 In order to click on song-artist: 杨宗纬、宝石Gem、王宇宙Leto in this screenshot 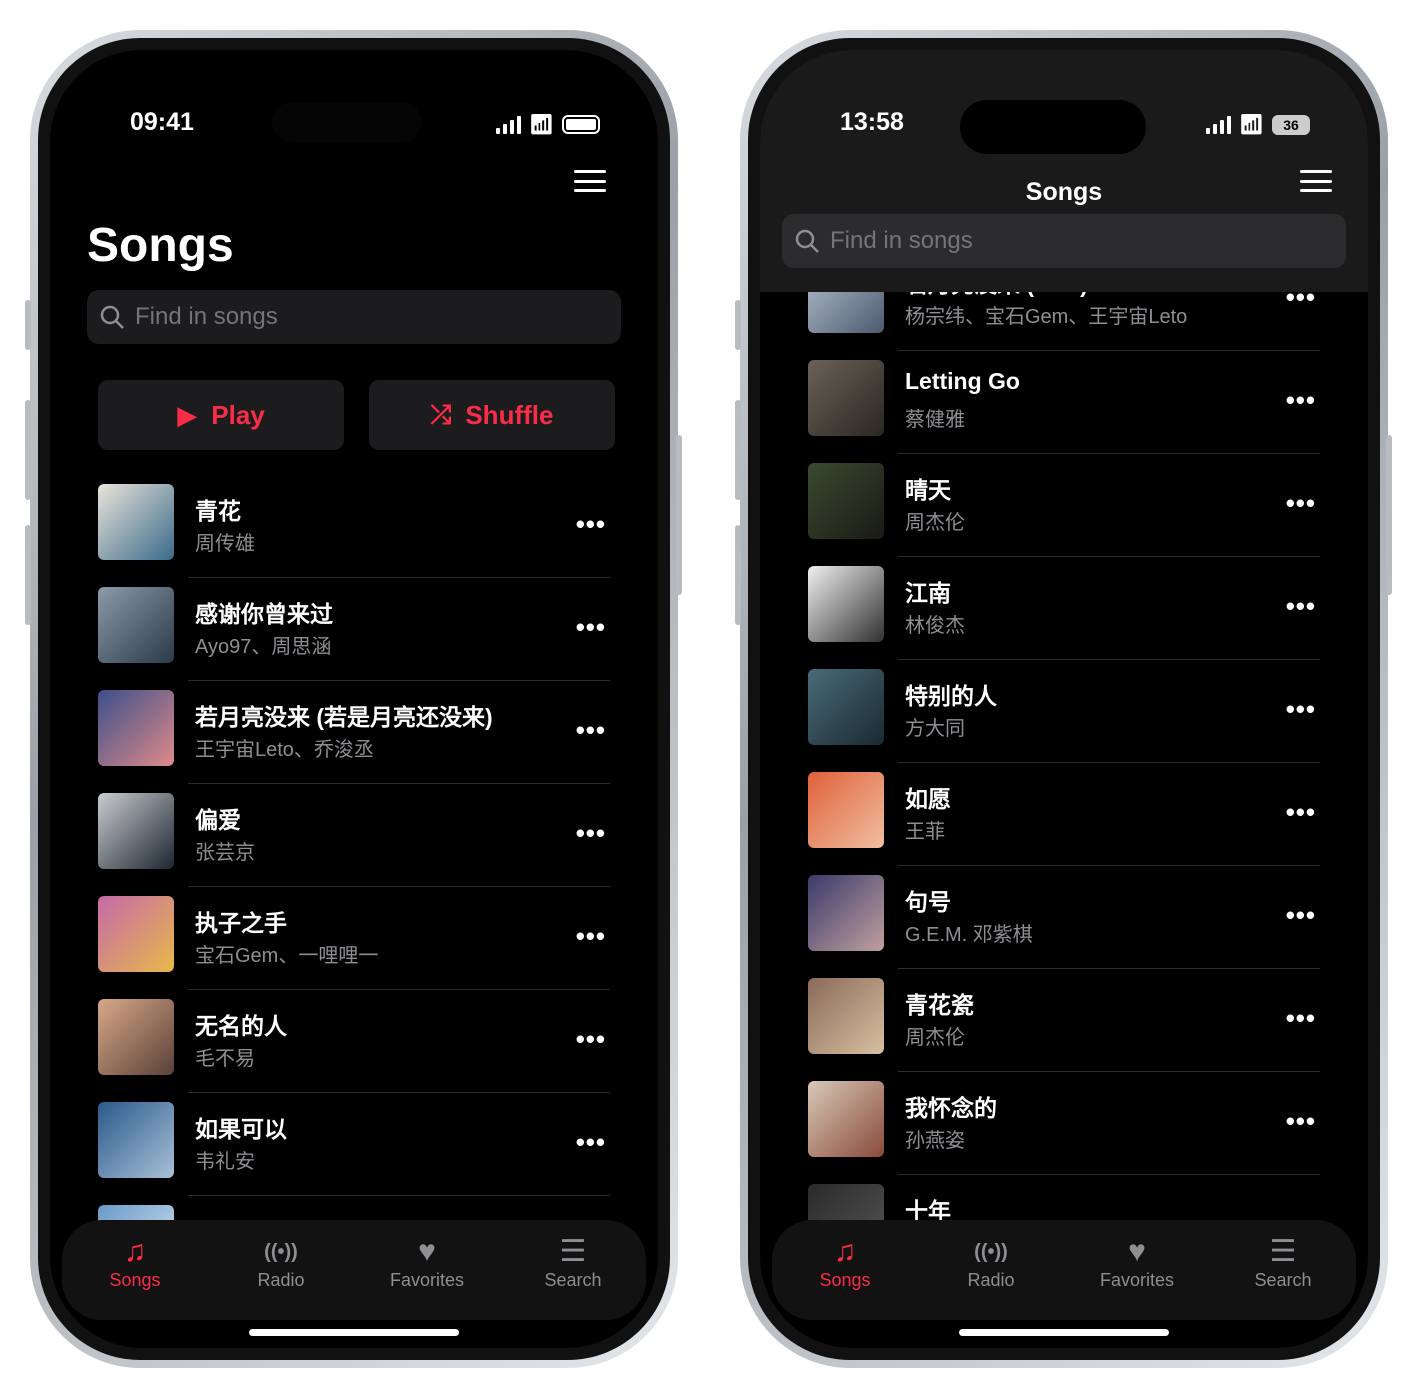, I will do `click(1046, 317)`.